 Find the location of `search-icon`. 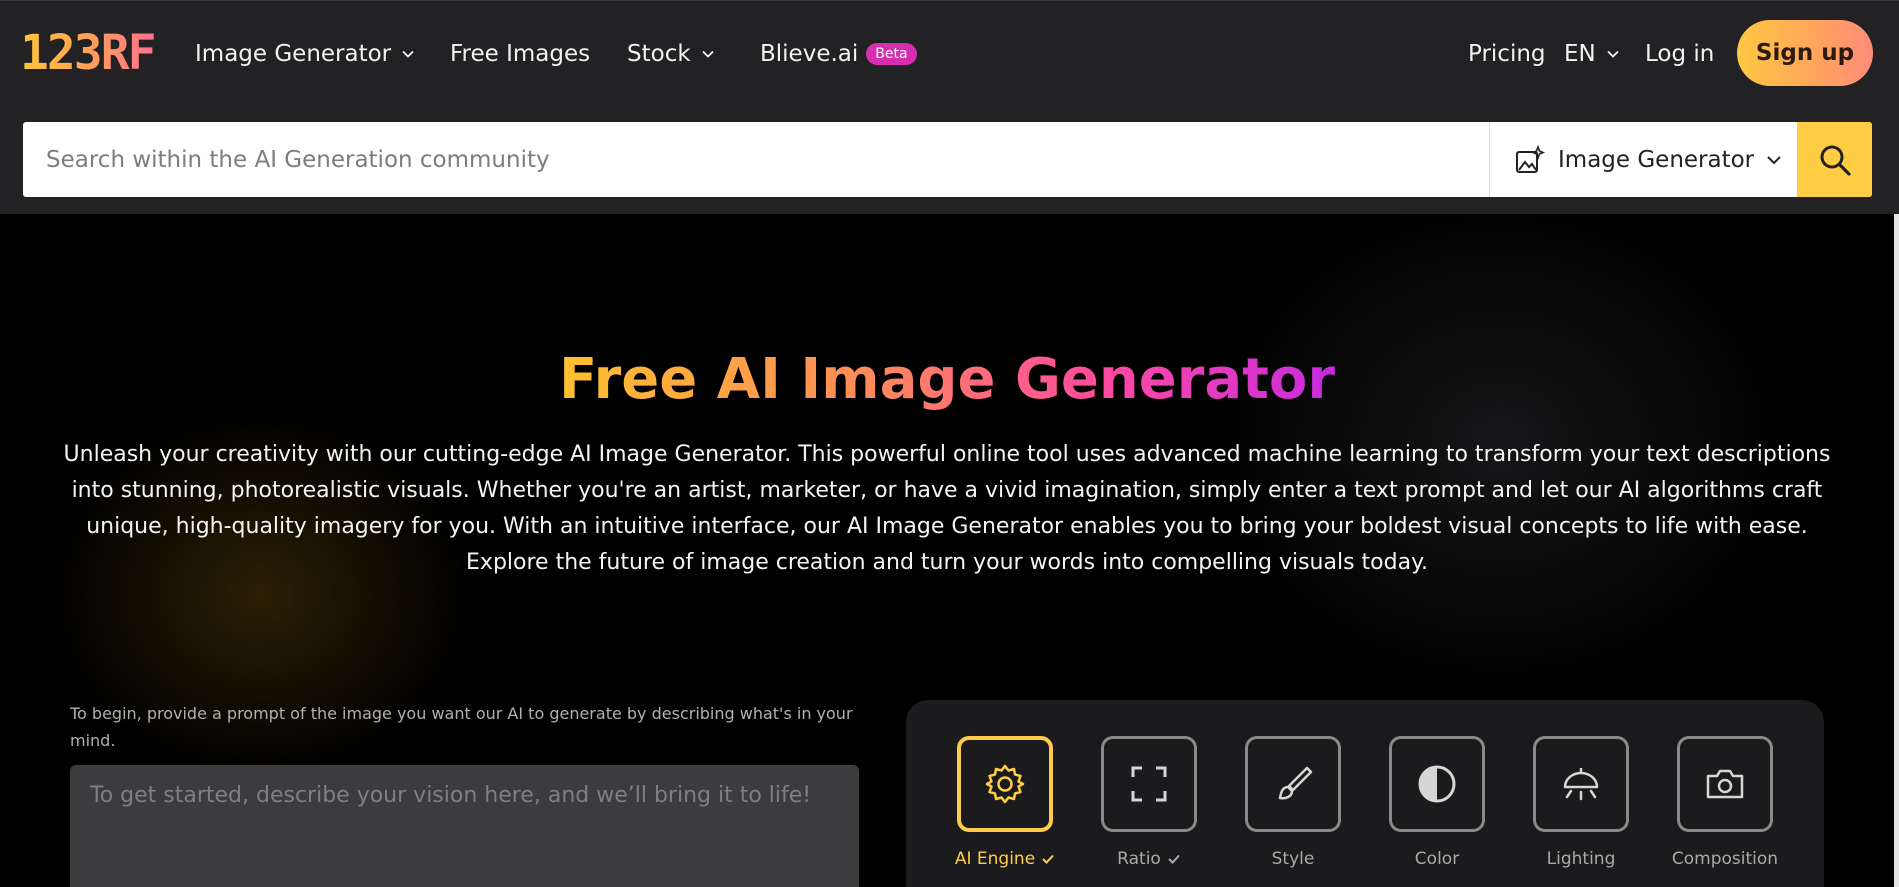

search-icon is located at coordinates (1835, 160).